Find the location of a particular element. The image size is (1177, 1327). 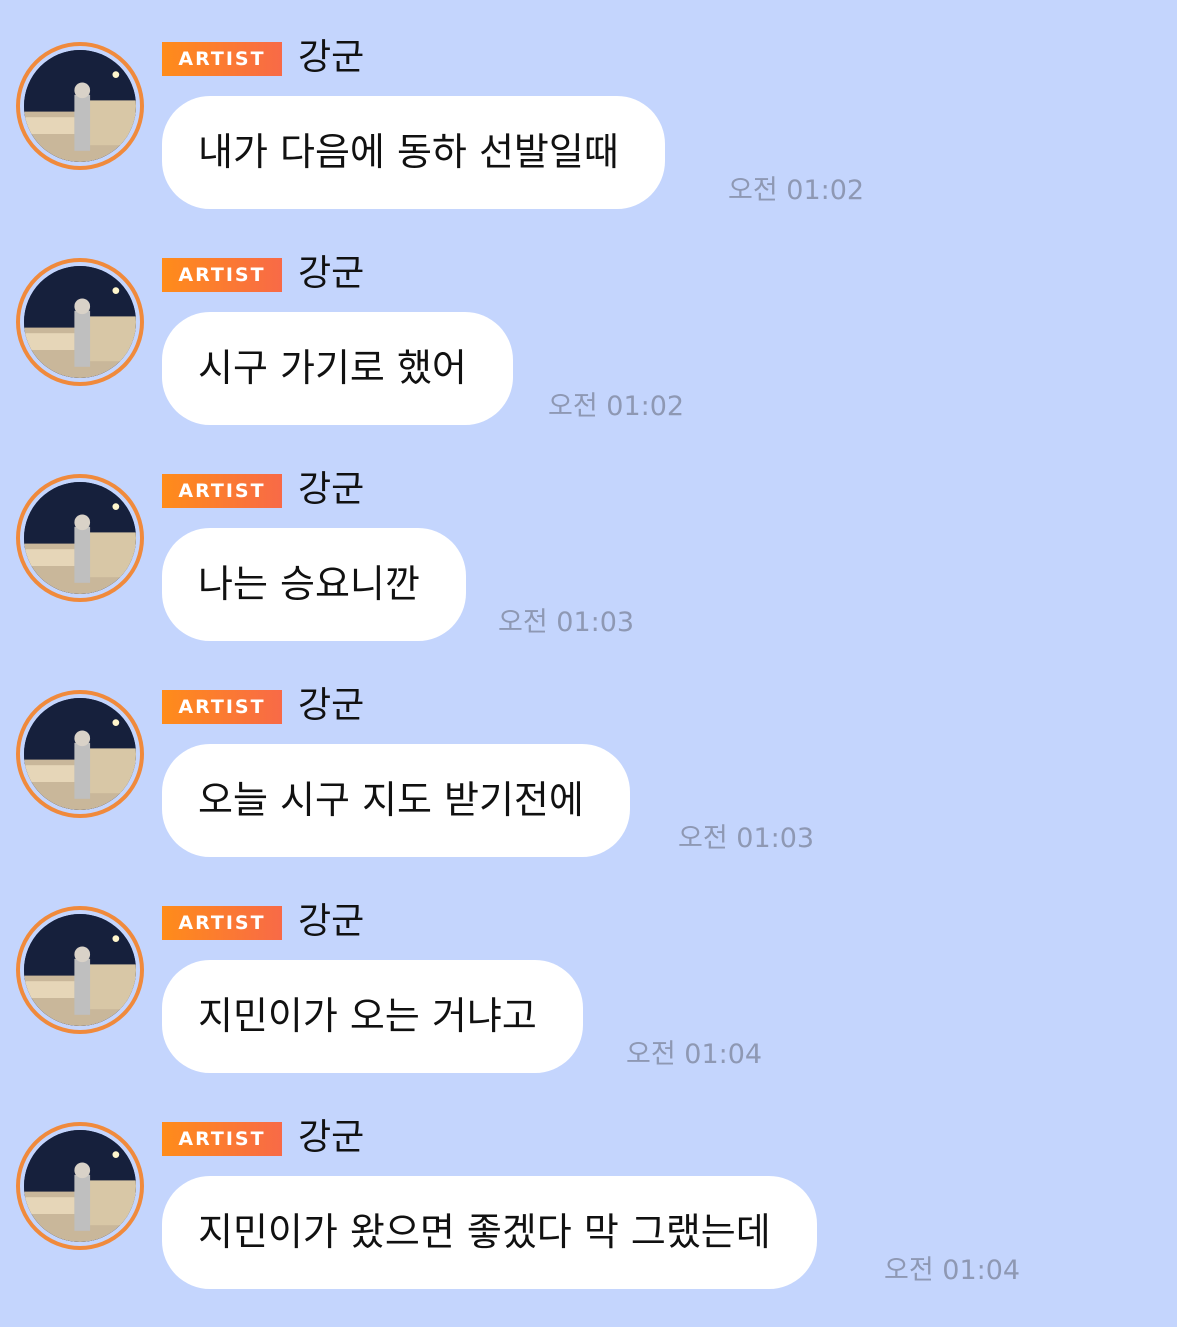

message-bubble: 지민이가 오는 거냐고 is located at coordinates (372, 1016).